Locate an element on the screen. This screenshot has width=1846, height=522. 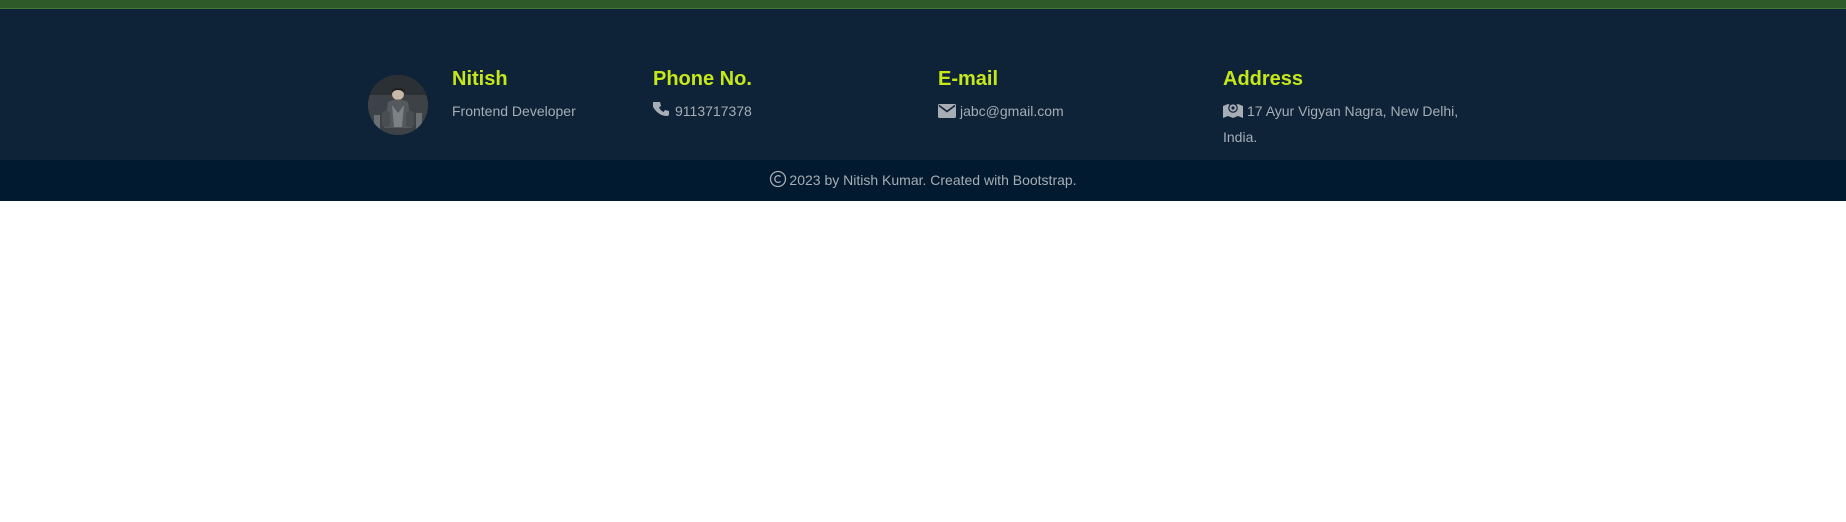
top-accent-strip is located at coordinates (923, 4).